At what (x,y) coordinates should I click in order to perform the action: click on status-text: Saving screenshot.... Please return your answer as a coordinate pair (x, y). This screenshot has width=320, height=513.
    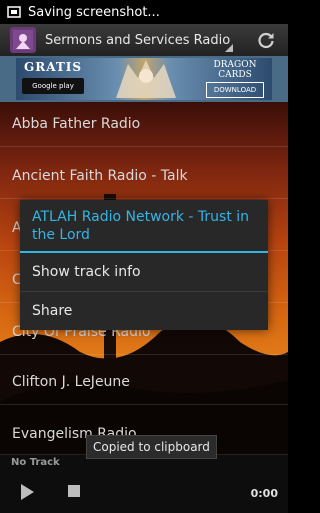
    Looking at the image, I should click on (94, 12).